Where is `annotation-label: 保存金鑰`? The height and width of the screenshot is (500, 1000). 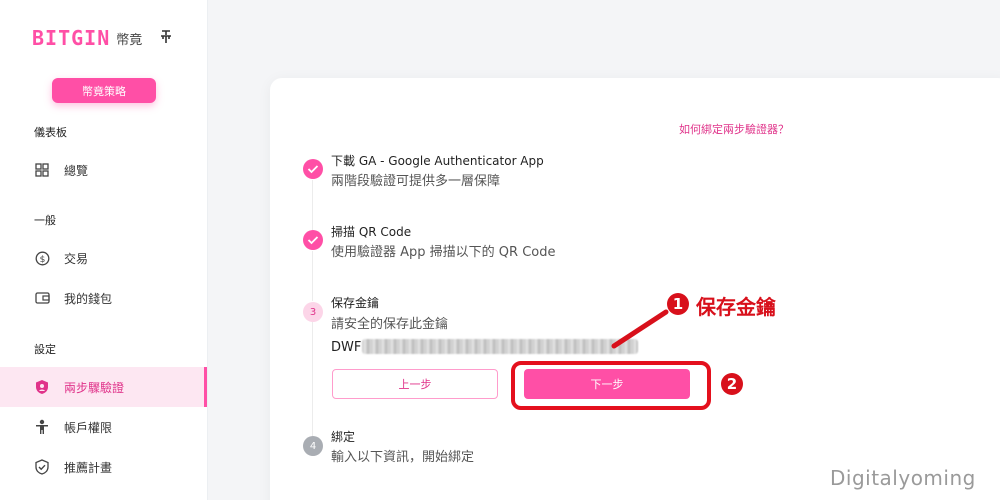
annotation-label: 保存金鑰 is located at coordinates (736, 307).